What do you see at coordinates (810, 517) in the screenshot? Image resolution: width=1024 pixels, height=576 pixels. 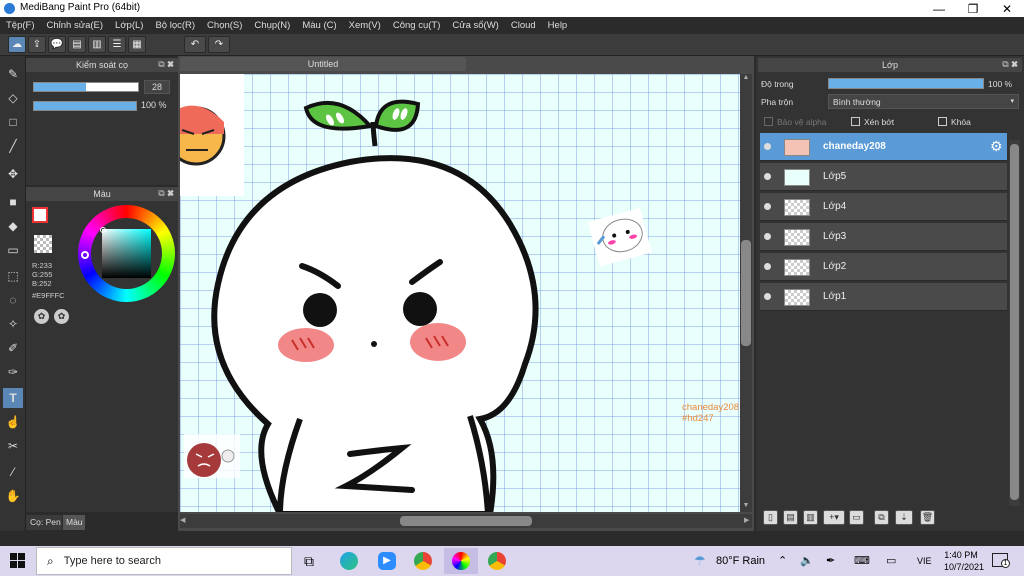 I see `new-8bit-layer-icon: ▥` at bounding box center [810, 517].